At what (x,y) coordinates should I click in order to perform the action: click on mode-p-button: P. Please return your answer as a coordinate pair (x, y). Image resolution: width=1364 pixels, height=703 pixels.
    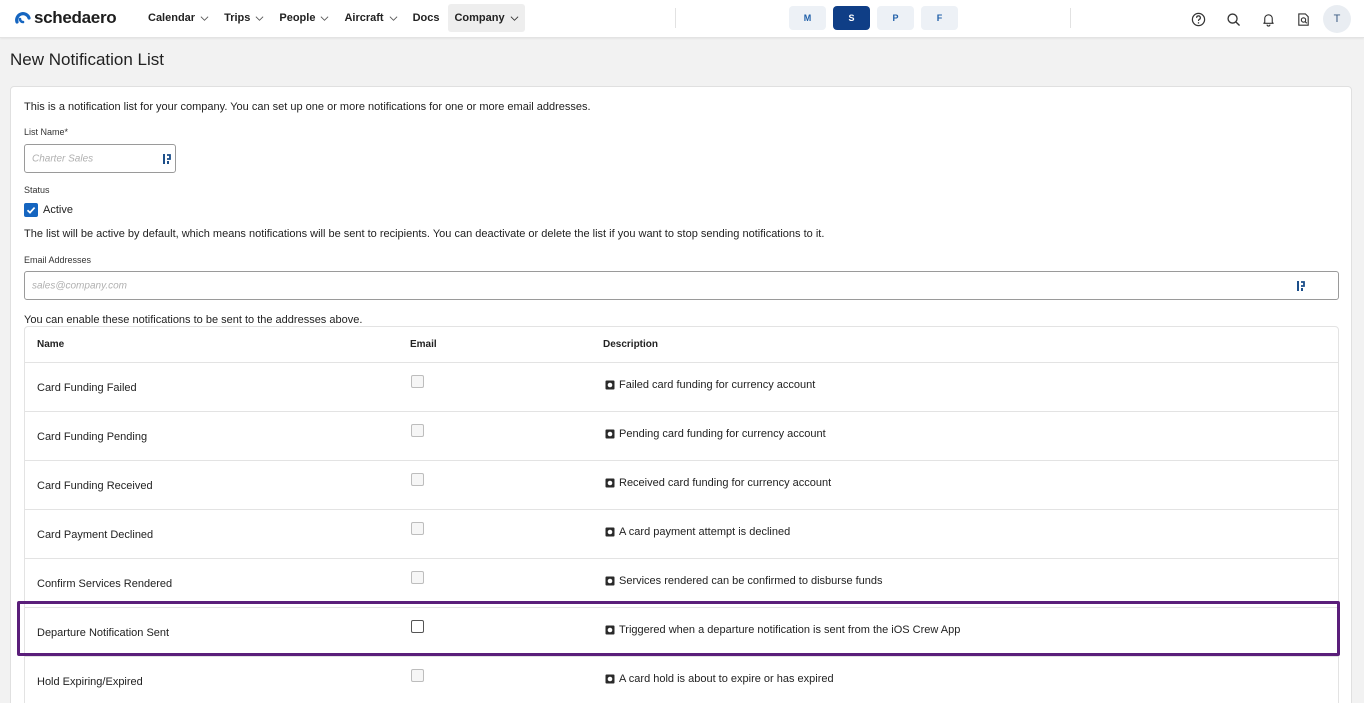
    Looking at the image, I should click on (895, 18).